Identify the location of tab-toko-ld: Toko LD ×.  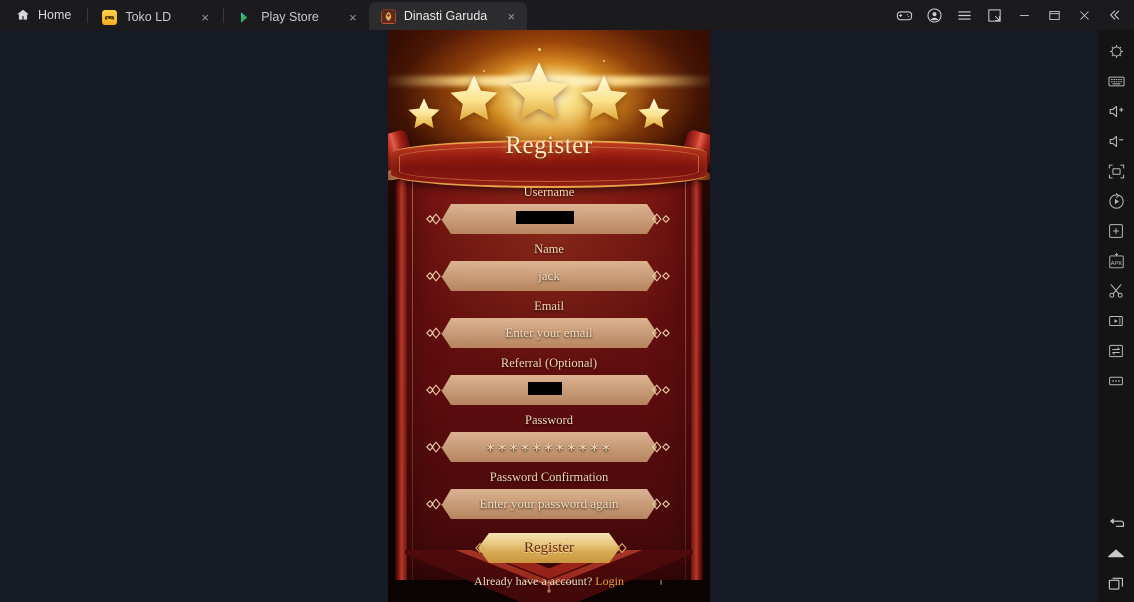
(155, 17).